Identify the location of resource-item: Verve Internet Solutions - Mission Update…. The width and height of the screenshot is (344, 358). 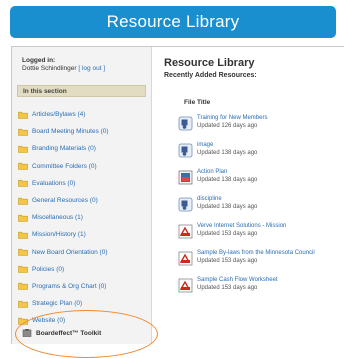
(254, 236).